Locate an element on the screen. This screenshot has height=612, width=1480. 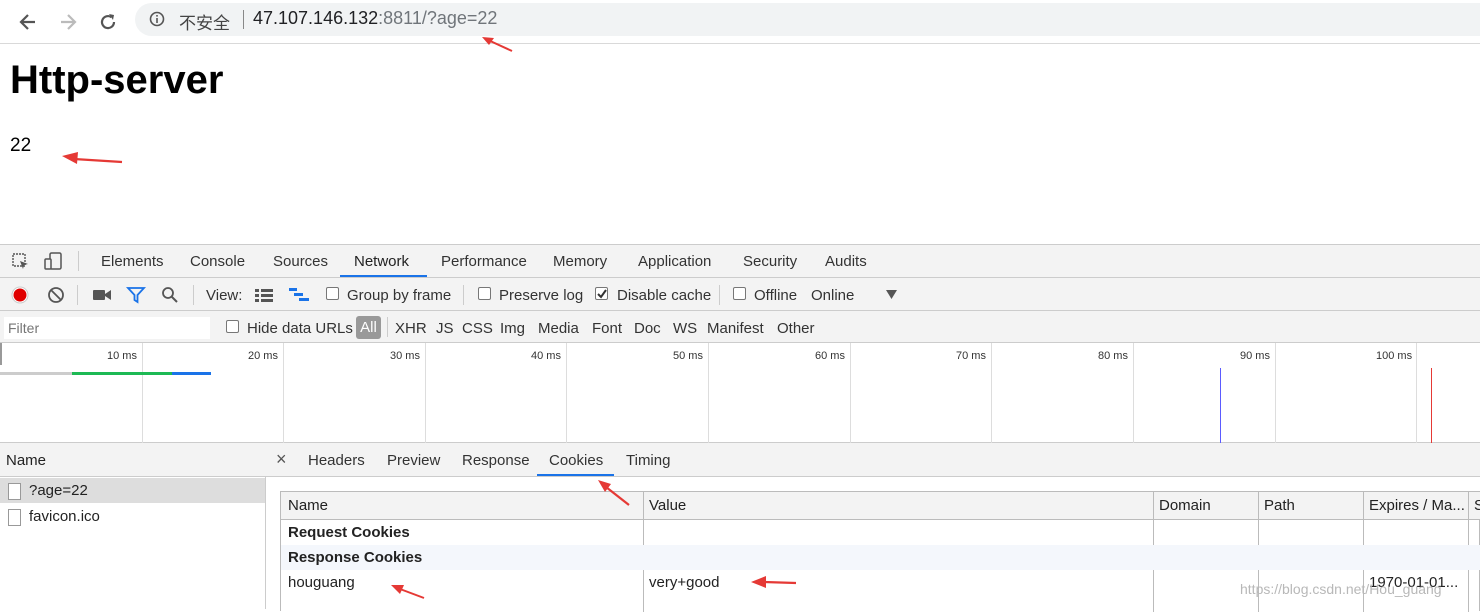
camera-icon is located at coordinates (102, 295).